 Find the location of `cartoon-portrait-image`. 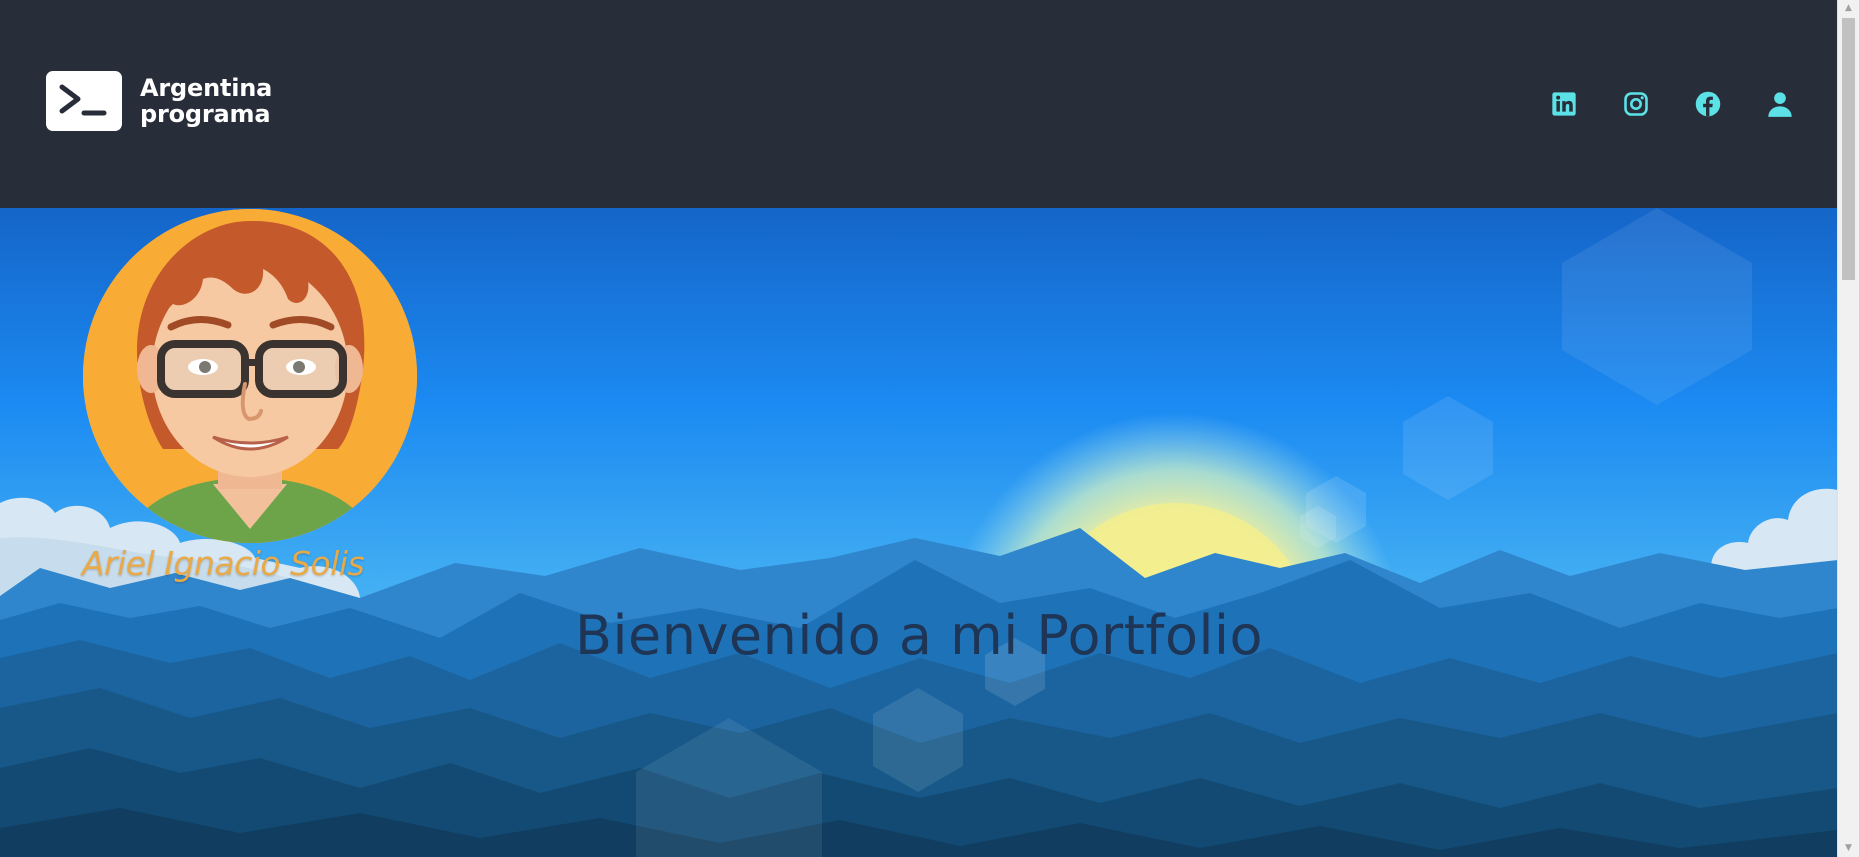

cartoon-portrait-image is located at coordinates (250, 376).